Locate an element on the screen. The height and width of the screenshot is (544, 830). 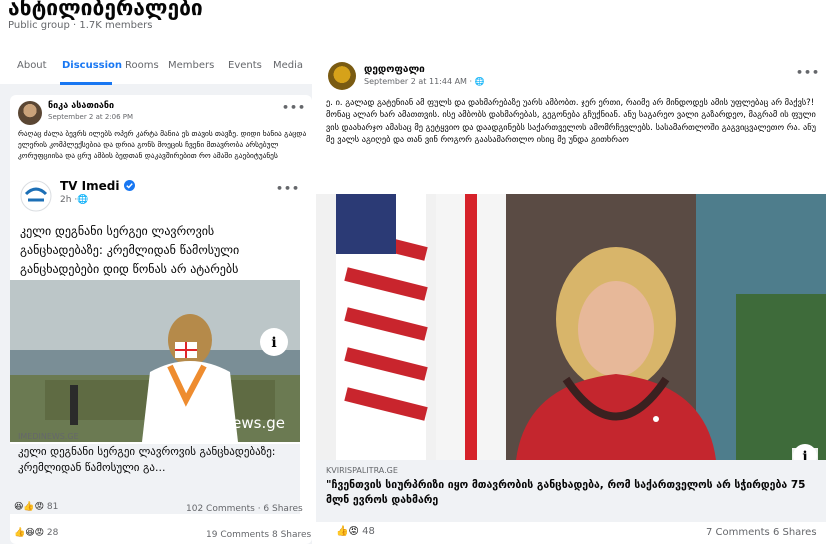
us-flag is located at coordinates (382, 327).